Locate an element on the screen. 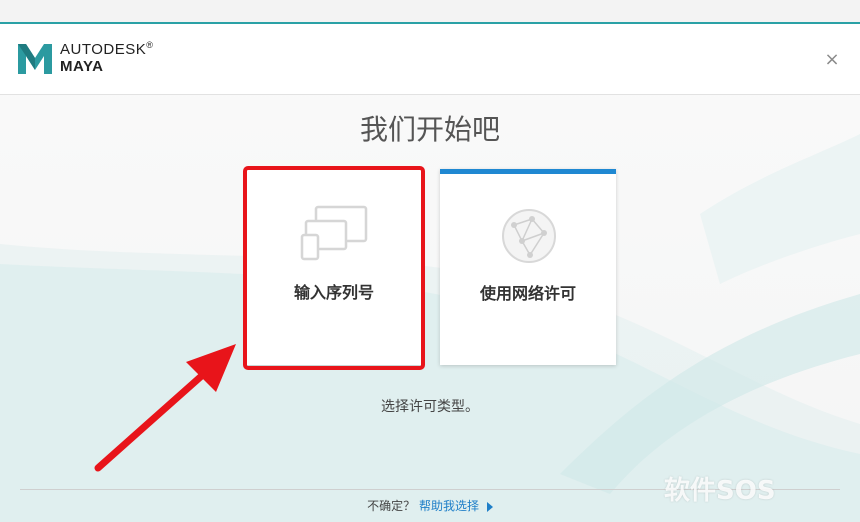 The image size is (860, 522). footer-question: 不确定？ is located at coordinates (391, 506).